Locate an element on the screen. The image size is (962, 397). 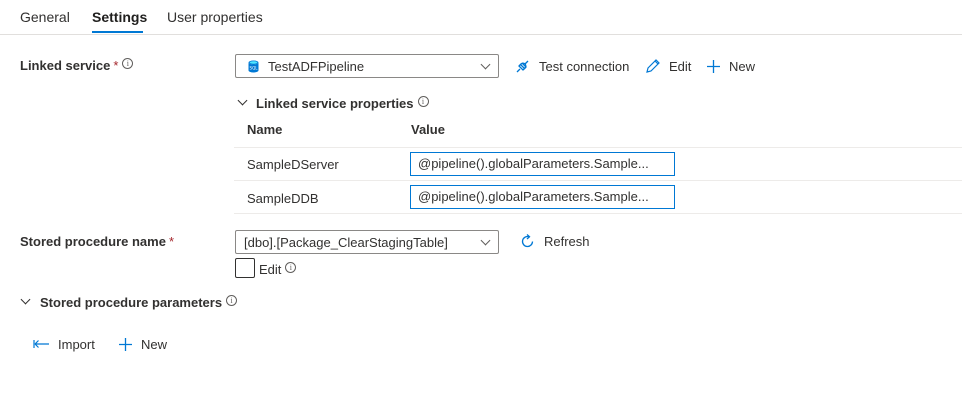
linked-service-properties-header: Linked service properties i is located at coordinates (342, 103).